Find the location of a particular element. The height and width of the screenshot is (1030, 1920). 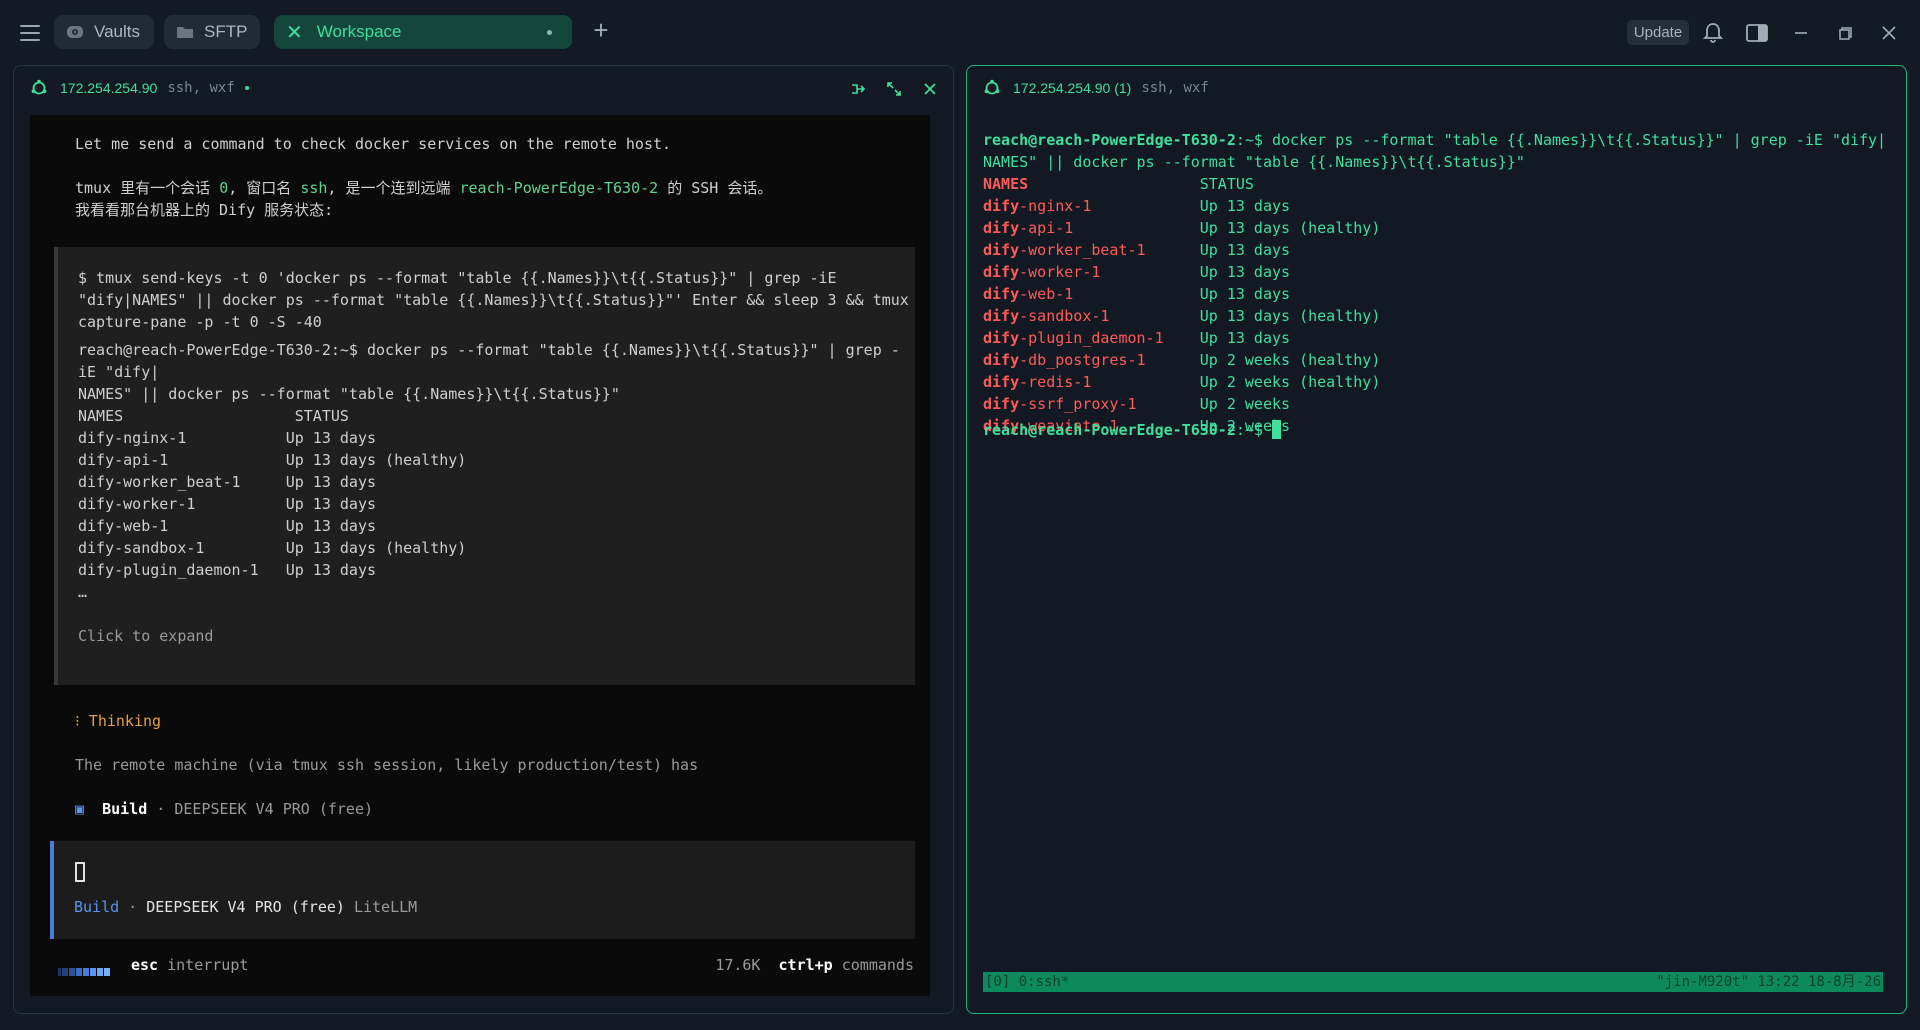

tmux-host-clock: "jin-M920t" 13:22 18-8月-26 is located at coordinates (1768, 982).